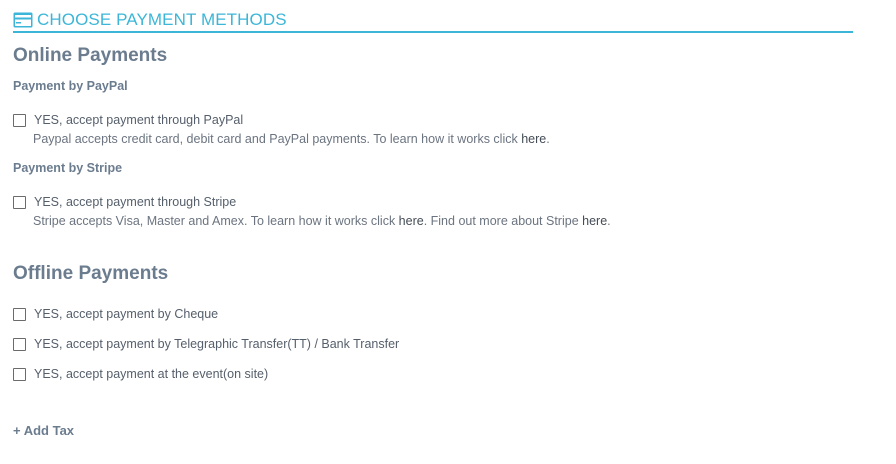 The image size is (896, 464). Describe the element at coordinates (68, 168) in the screenshot. I see `stripe-subtitle: Payment by Stripe` at that location.